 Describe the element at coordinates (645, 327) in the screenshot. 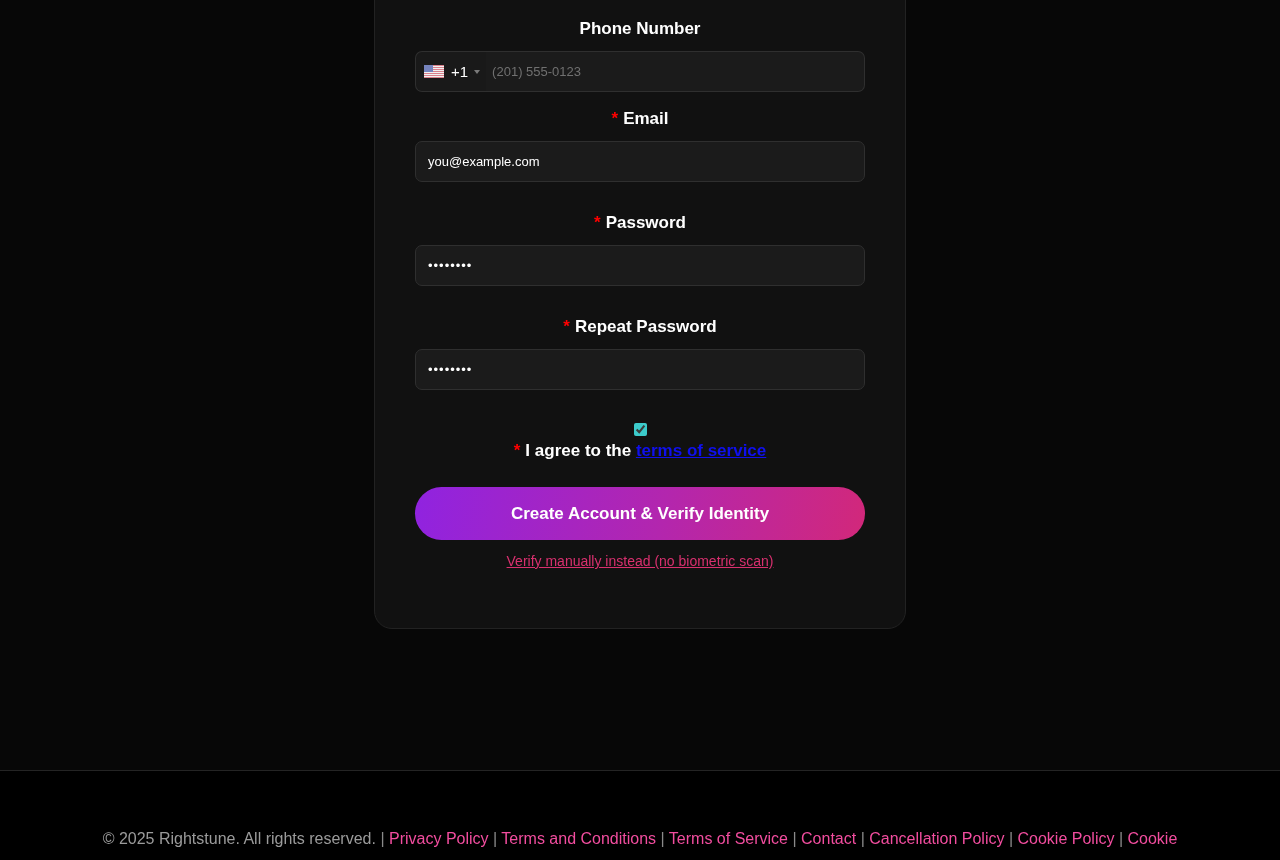

I see `field-label: Repeat Password` at that location.